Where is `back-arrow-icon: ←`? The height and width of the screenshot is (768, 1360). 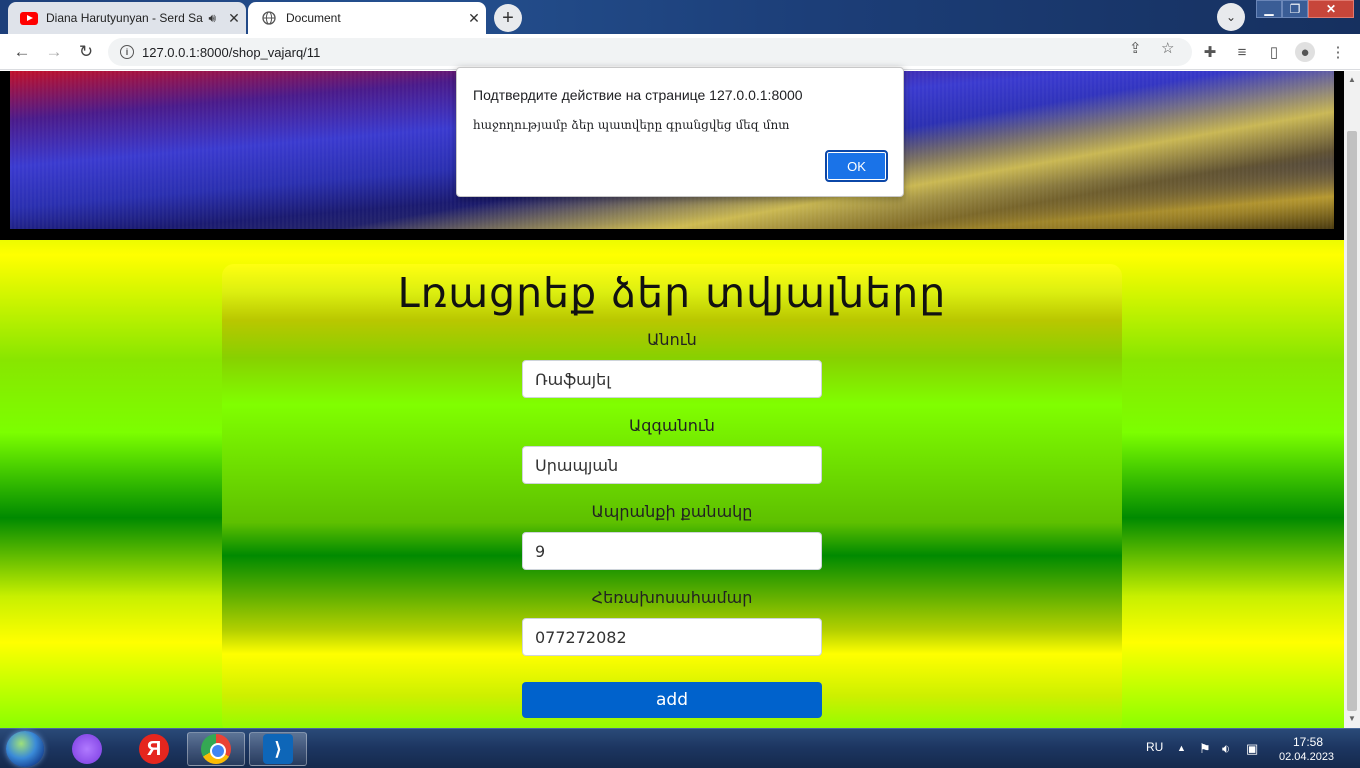 back-arrow-icon: ← is located at coordinates (22, 52).